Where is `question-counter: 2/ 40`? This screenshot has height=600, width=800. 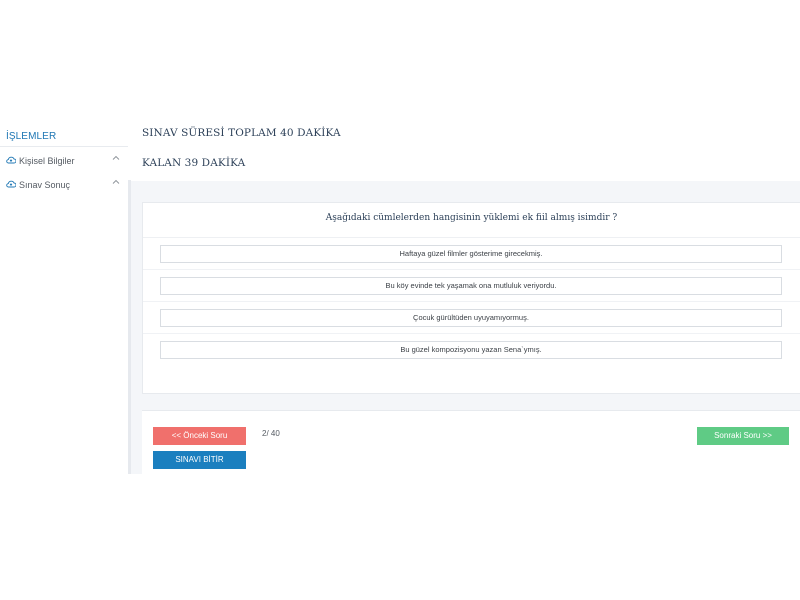
question-counter: 2/ 40 is located at coordinates (271, 433).